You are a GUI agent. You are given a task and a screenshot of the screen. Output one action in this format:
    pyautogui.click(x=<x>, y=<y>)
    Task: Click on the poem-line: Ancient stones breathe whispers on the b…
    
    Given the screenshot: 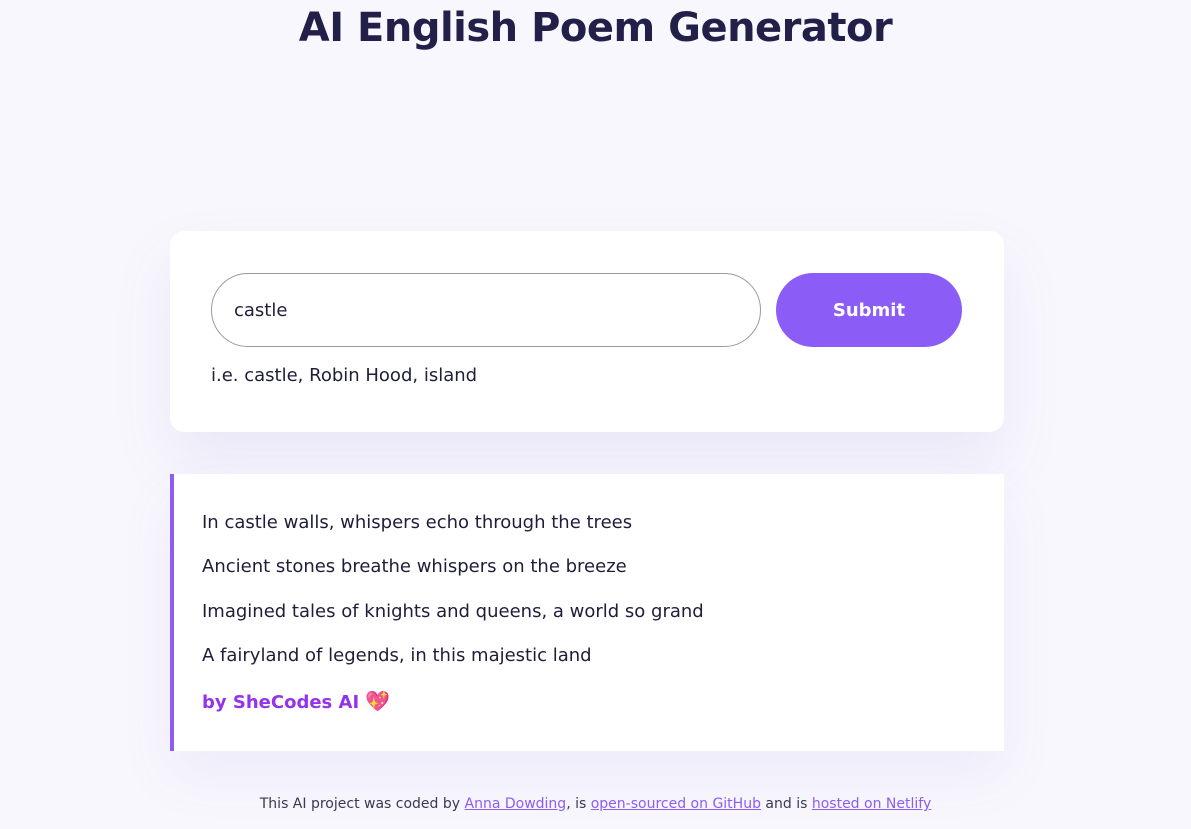 What is the action you would take?
    pyautogui.click(x=414, y=566)
    